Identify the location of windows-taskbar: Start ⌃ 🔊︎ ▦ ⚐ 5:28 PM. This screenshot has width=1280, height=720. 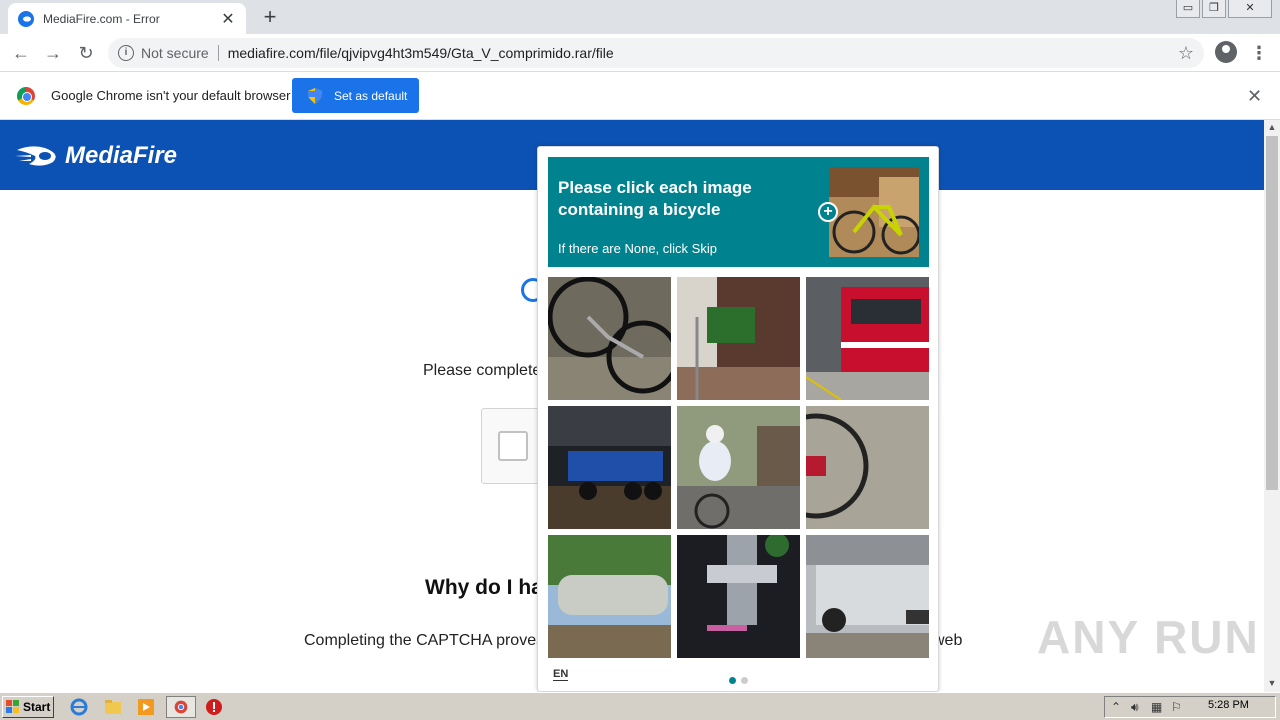
(640, 706).